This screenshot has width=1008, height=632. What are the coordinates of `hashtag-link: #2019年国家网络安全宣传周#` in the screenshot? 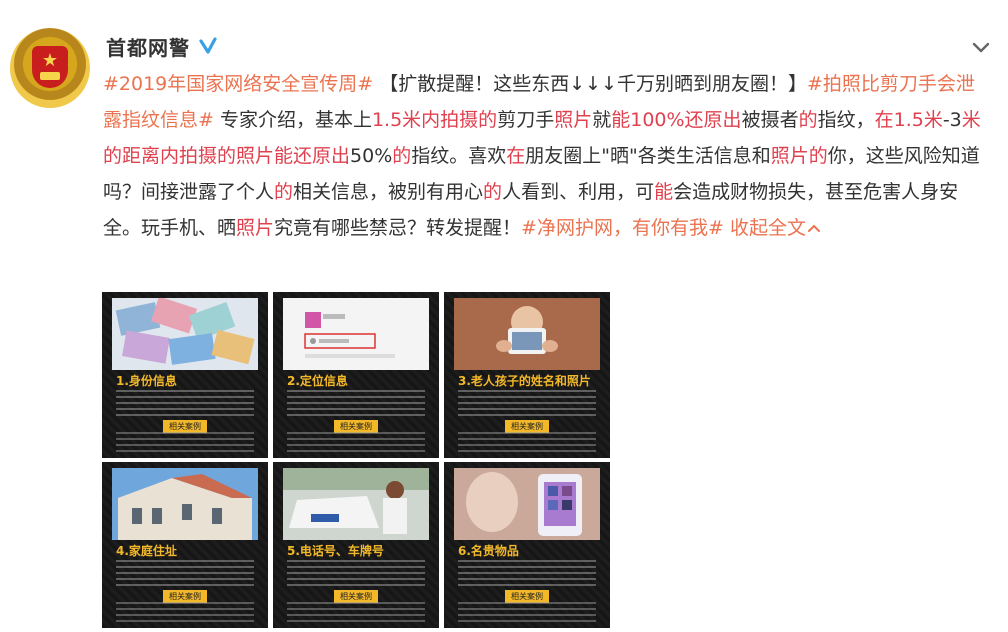 It's located at (238, 84).